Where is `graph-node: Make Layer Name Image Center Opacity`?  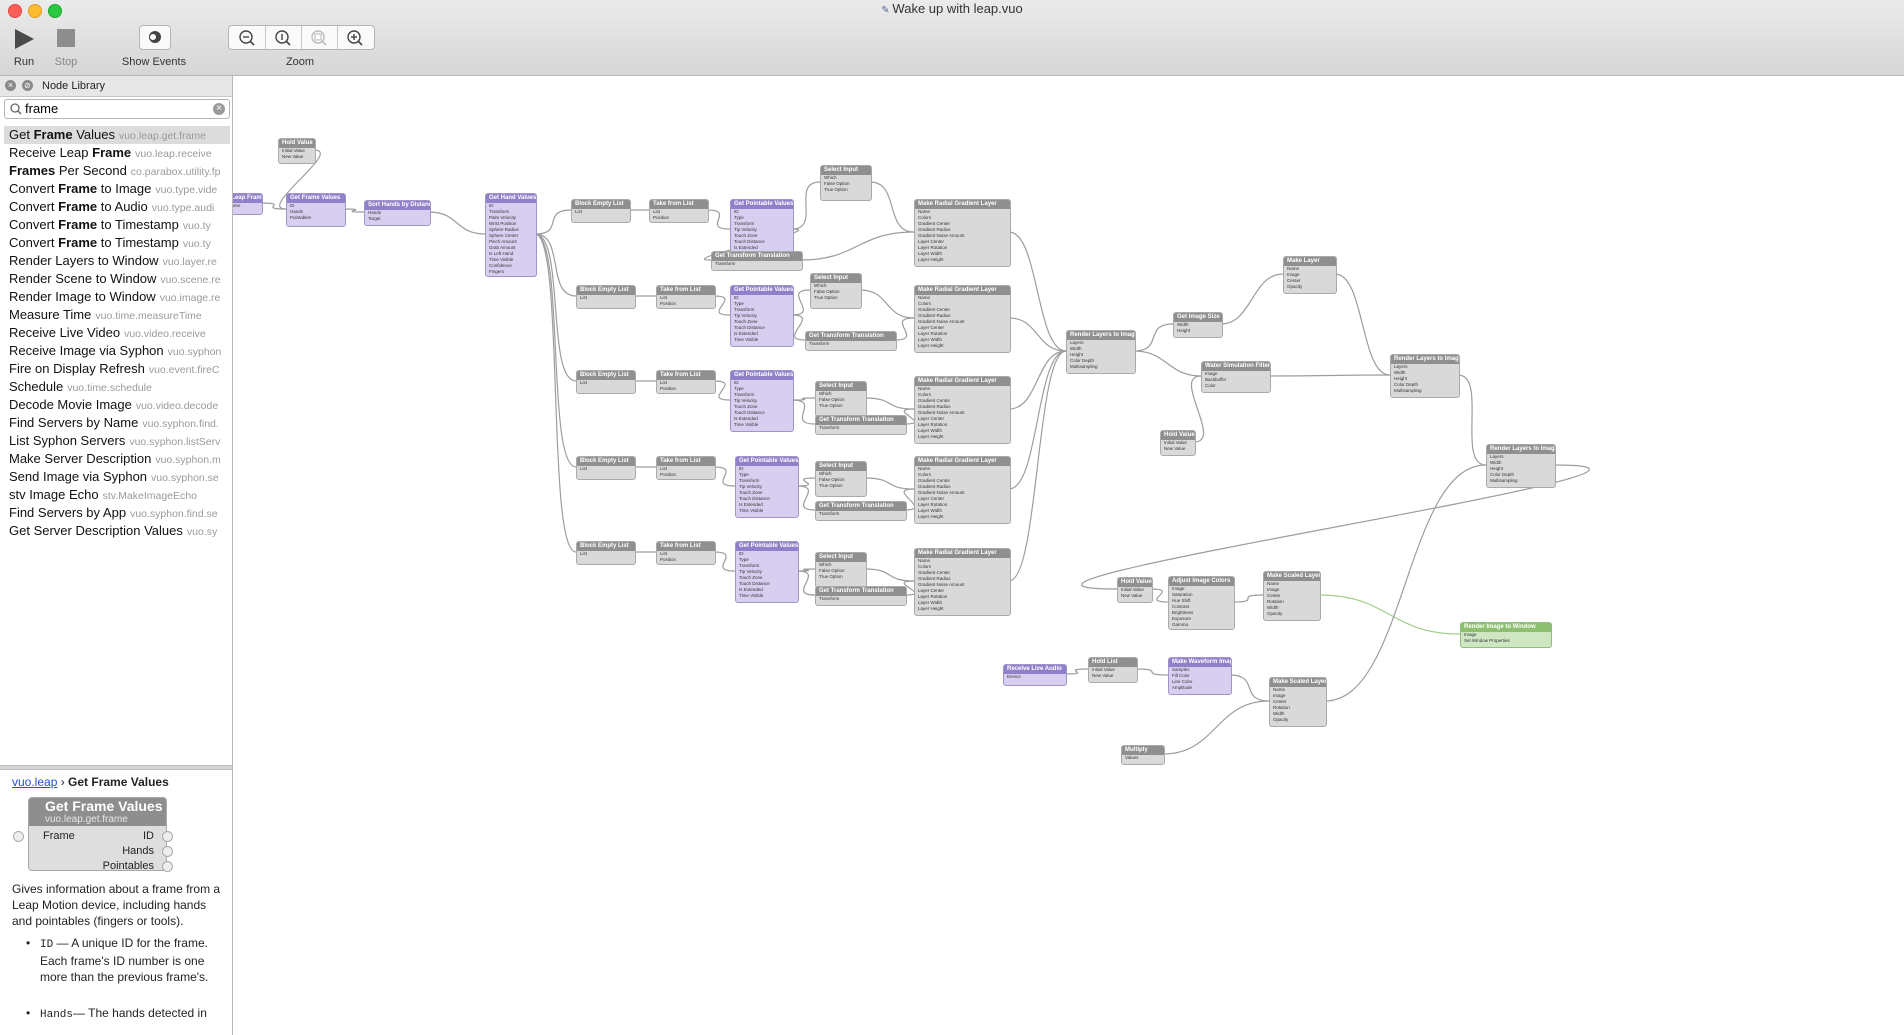 graph-node: Make Layer Name Image Center Opacity is located at coordinates (1310, 275).